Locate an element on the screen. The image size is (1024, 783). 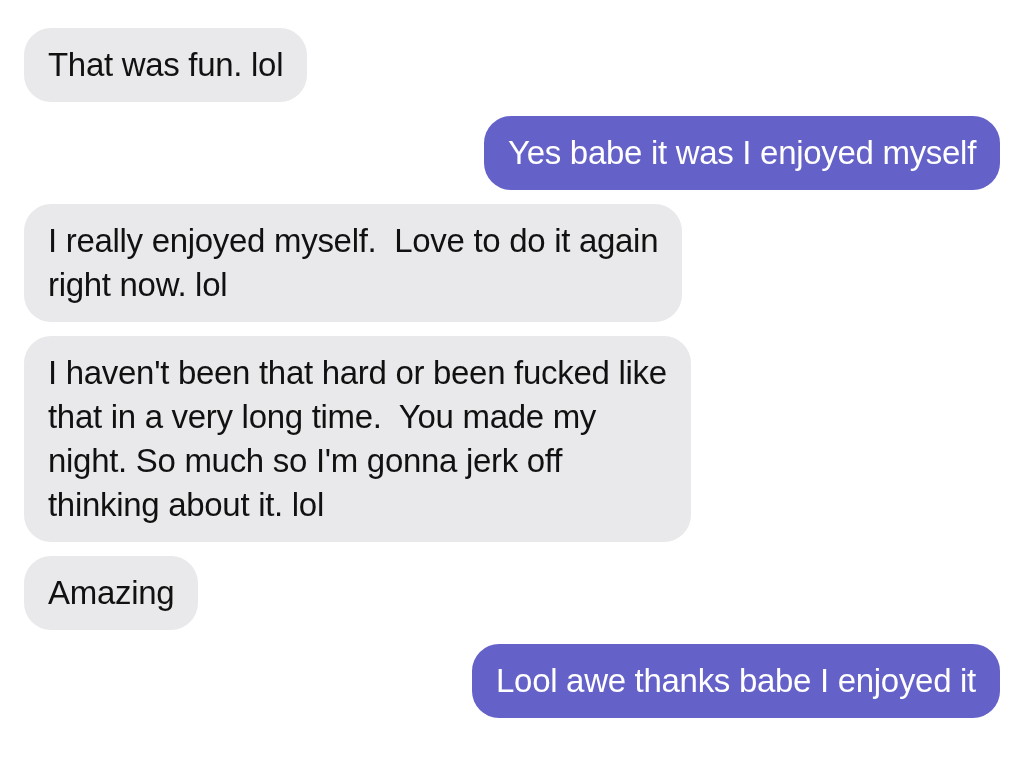
sent-message: Yes babe it was I enjoyed myself is located at coordinates (742, 153).